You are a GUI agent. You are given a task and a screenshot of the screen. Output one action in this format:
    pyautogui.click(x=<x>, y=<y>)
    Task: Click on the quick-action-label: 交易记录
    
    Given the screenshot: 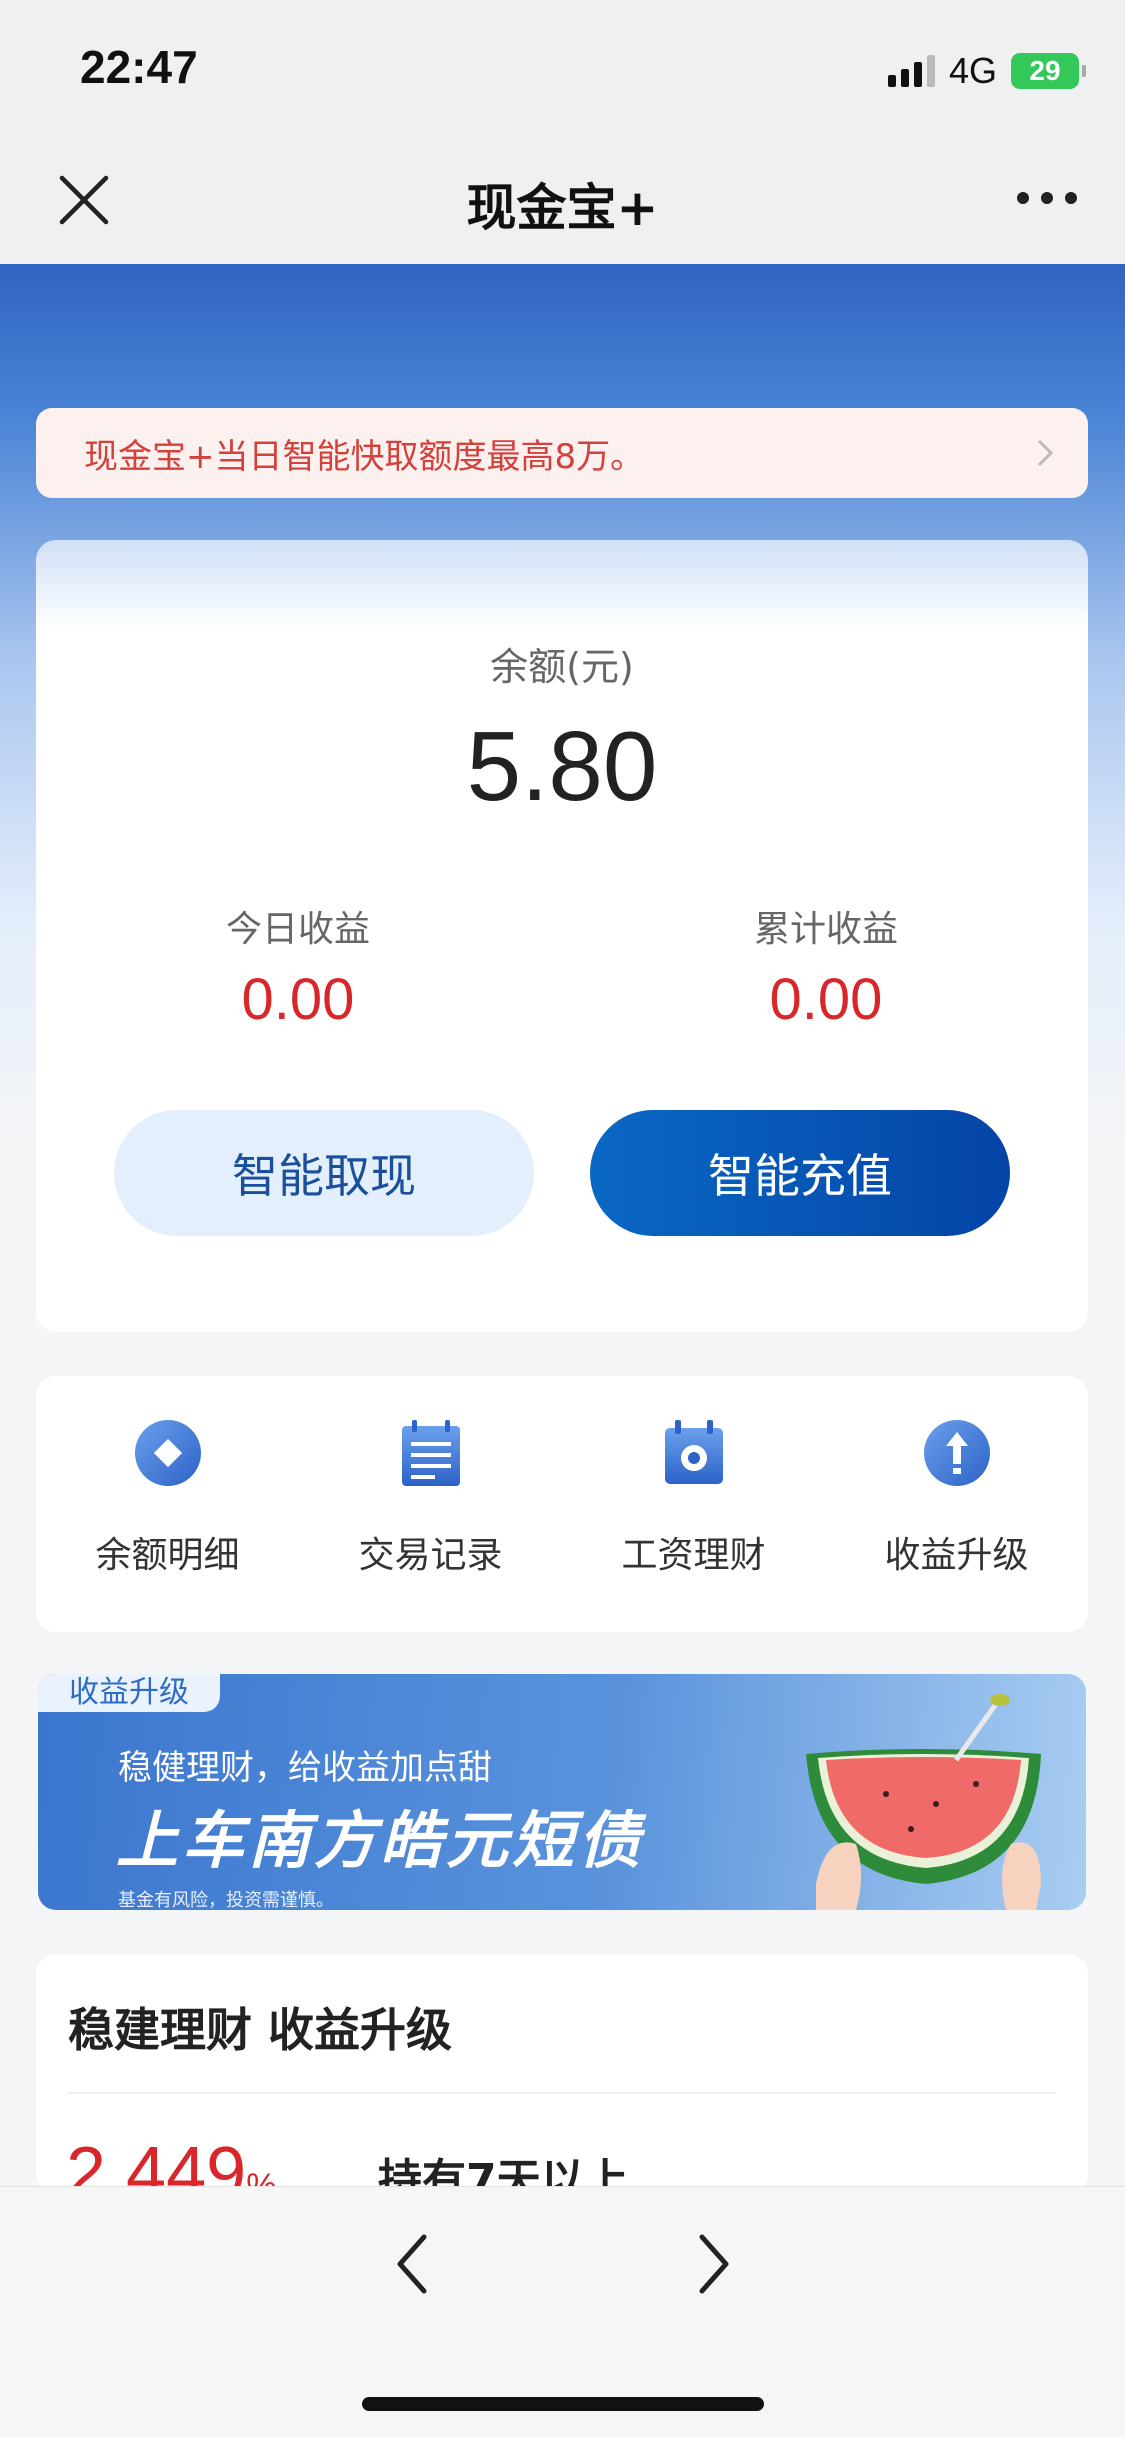 What is the action you would take?
    pyautogui.click(x=430, y=1555)
    